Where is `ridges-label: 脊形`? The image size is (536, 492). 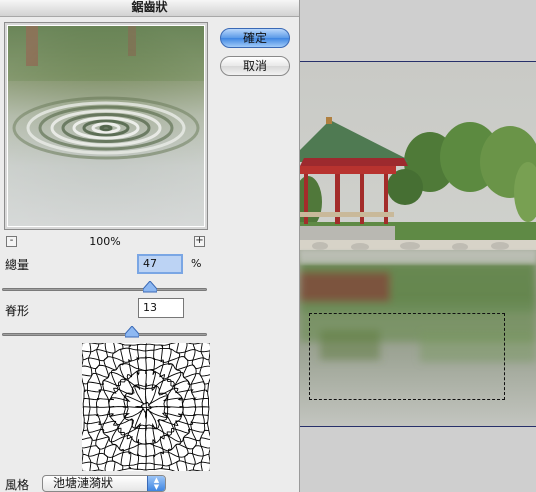 ridges-label: 脊形 is located at coordinates (17, 311).